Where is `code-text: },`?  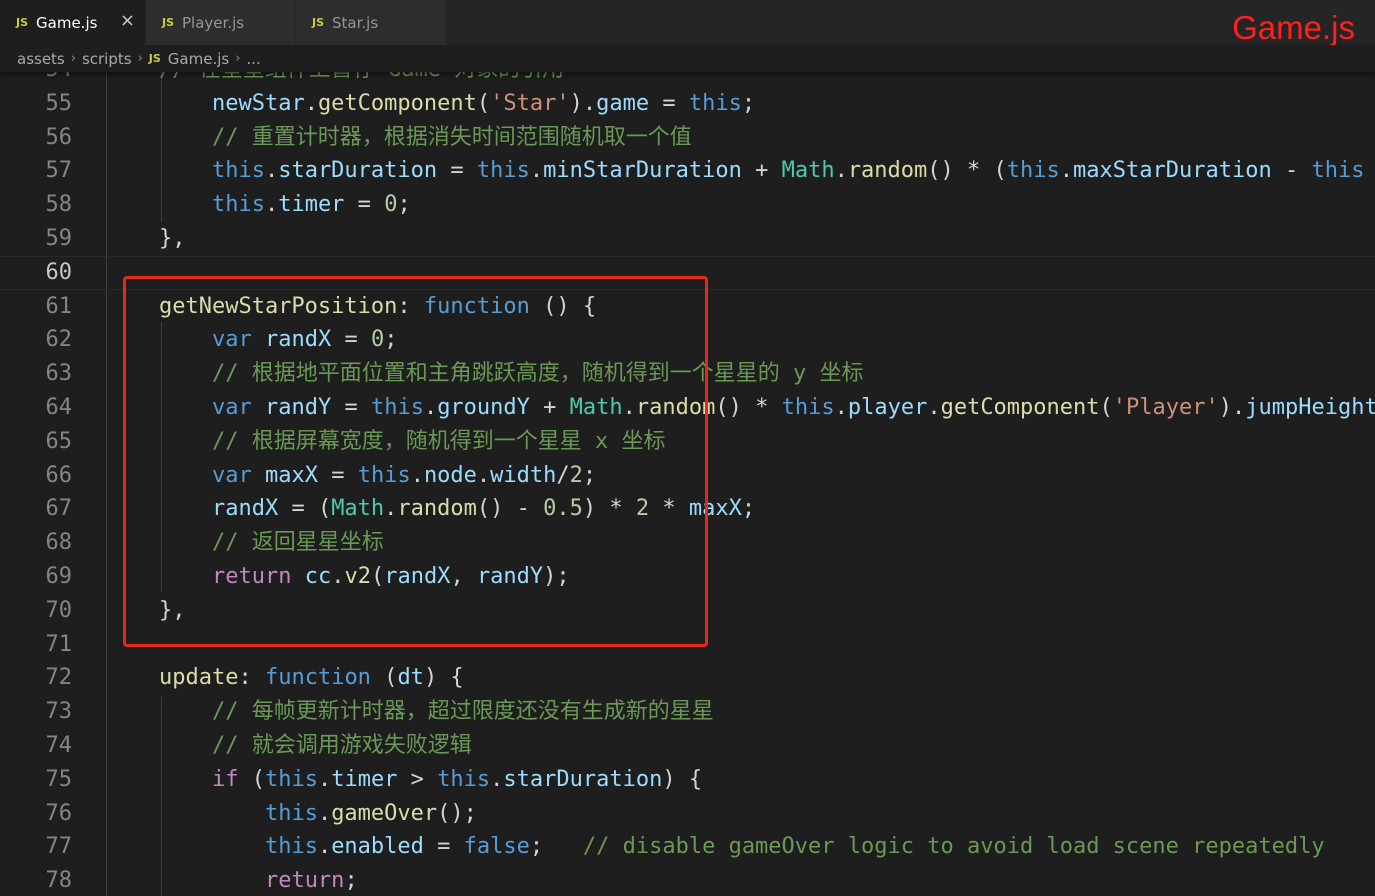 code-text: }, is located at coordinates (146, 611).